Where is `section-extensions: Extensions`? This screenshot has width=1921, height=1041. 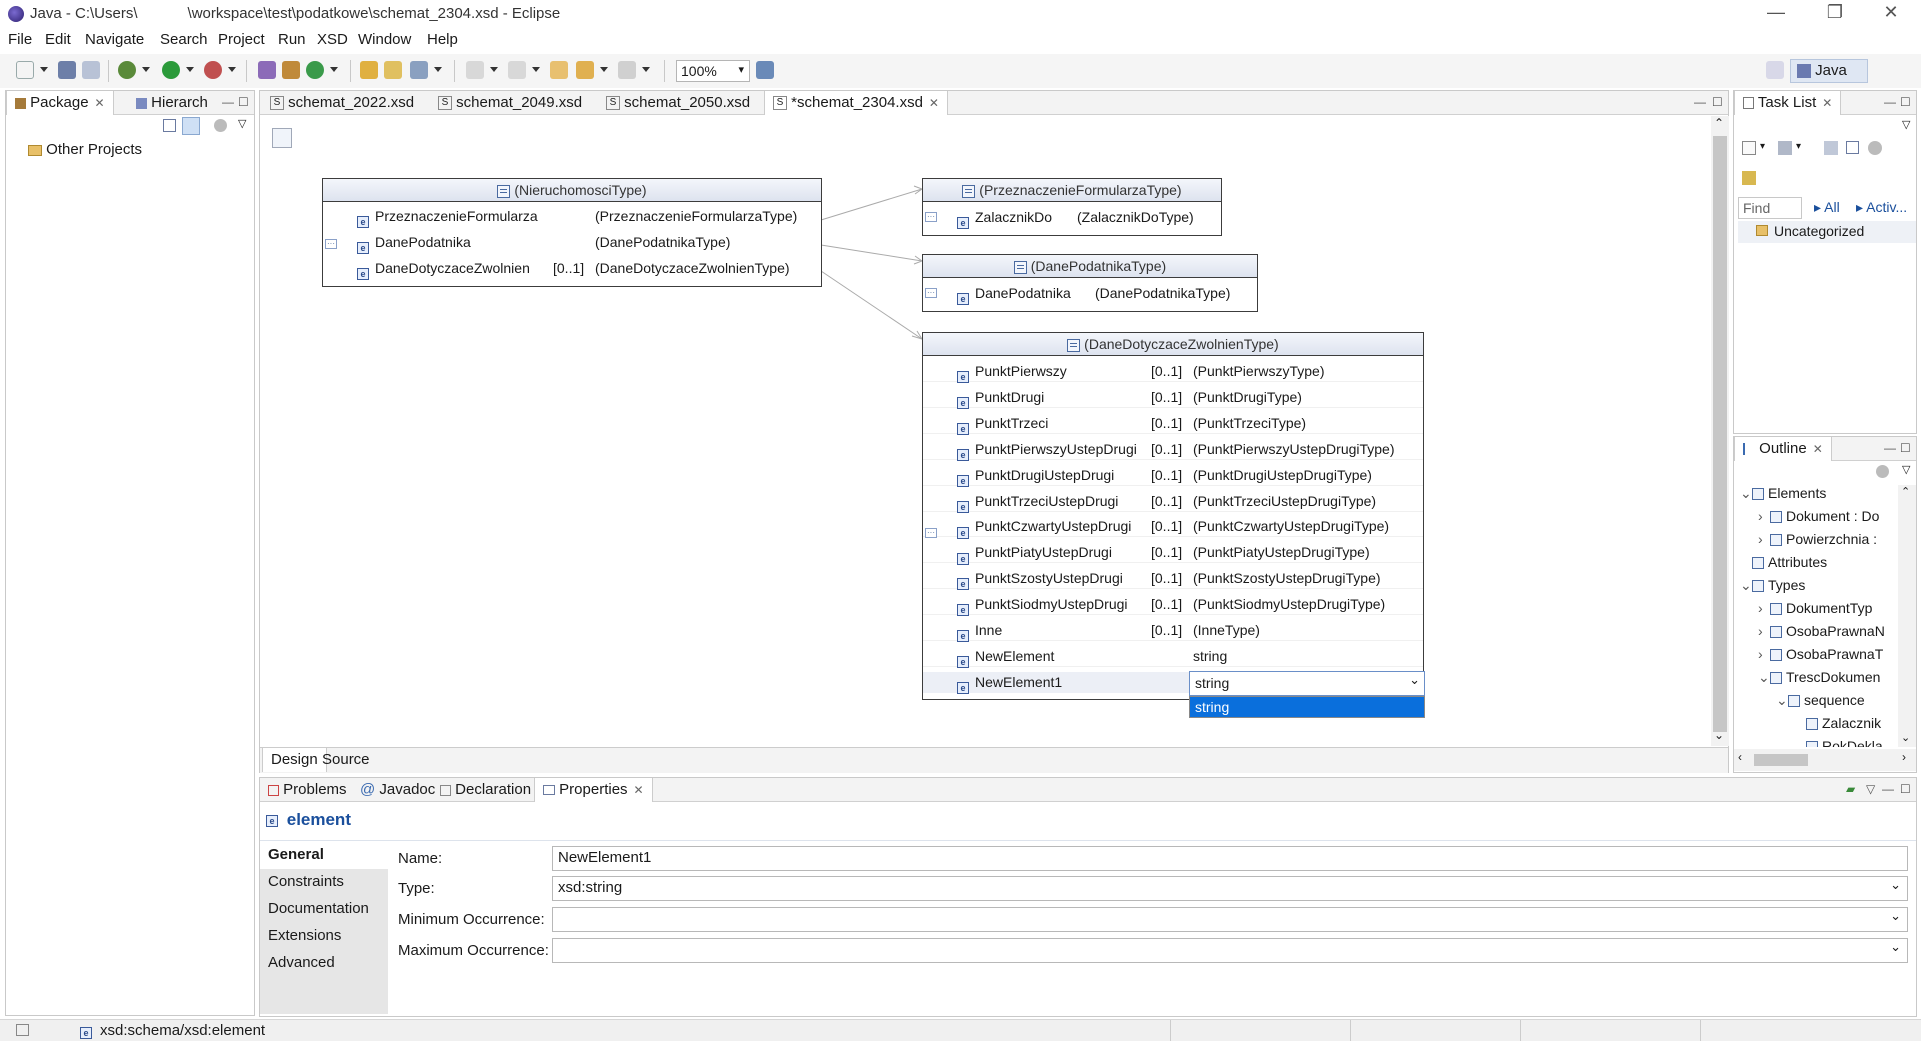 section-extensions: Extensions is located at coordinates (324, 936).